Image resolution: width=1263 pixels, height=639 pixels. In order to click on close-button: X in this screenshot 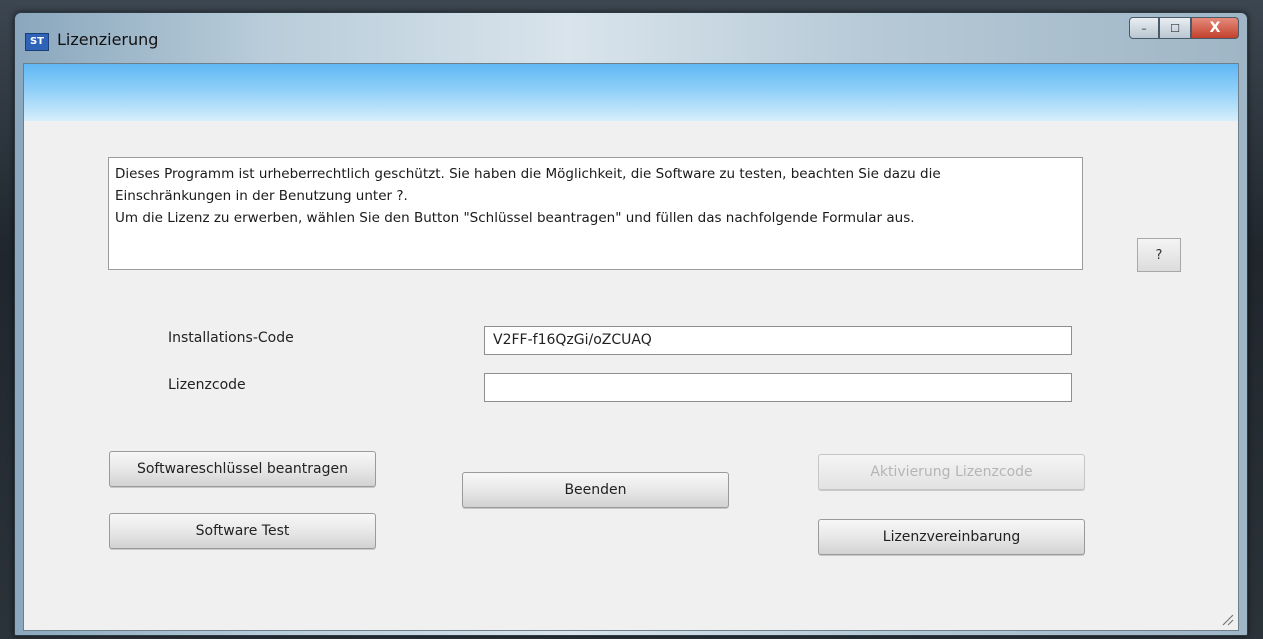, I will do `click(1215, 28)`.